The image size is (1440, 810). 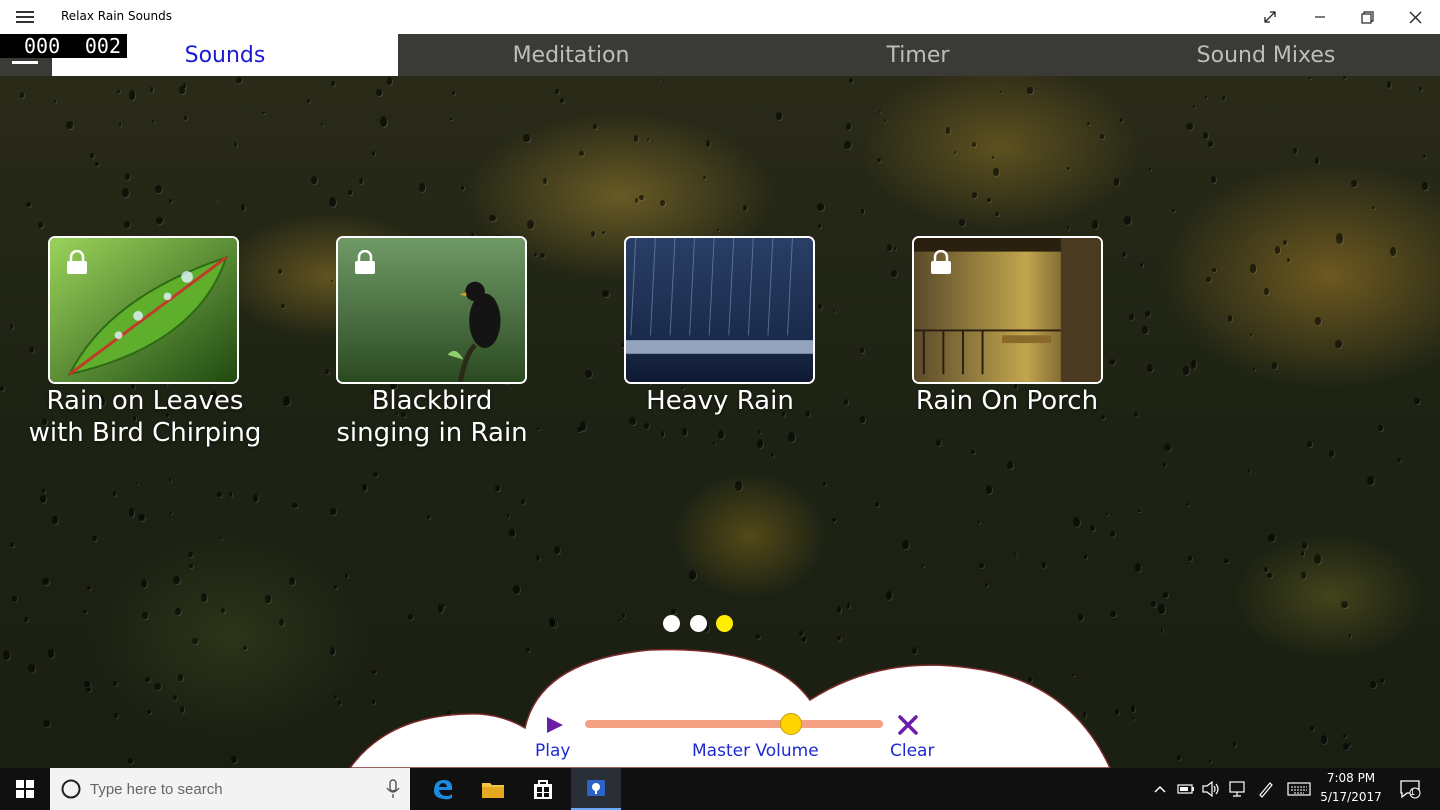 I want to click on tray-chevron-up-icon, so click(x=1160, y=789).